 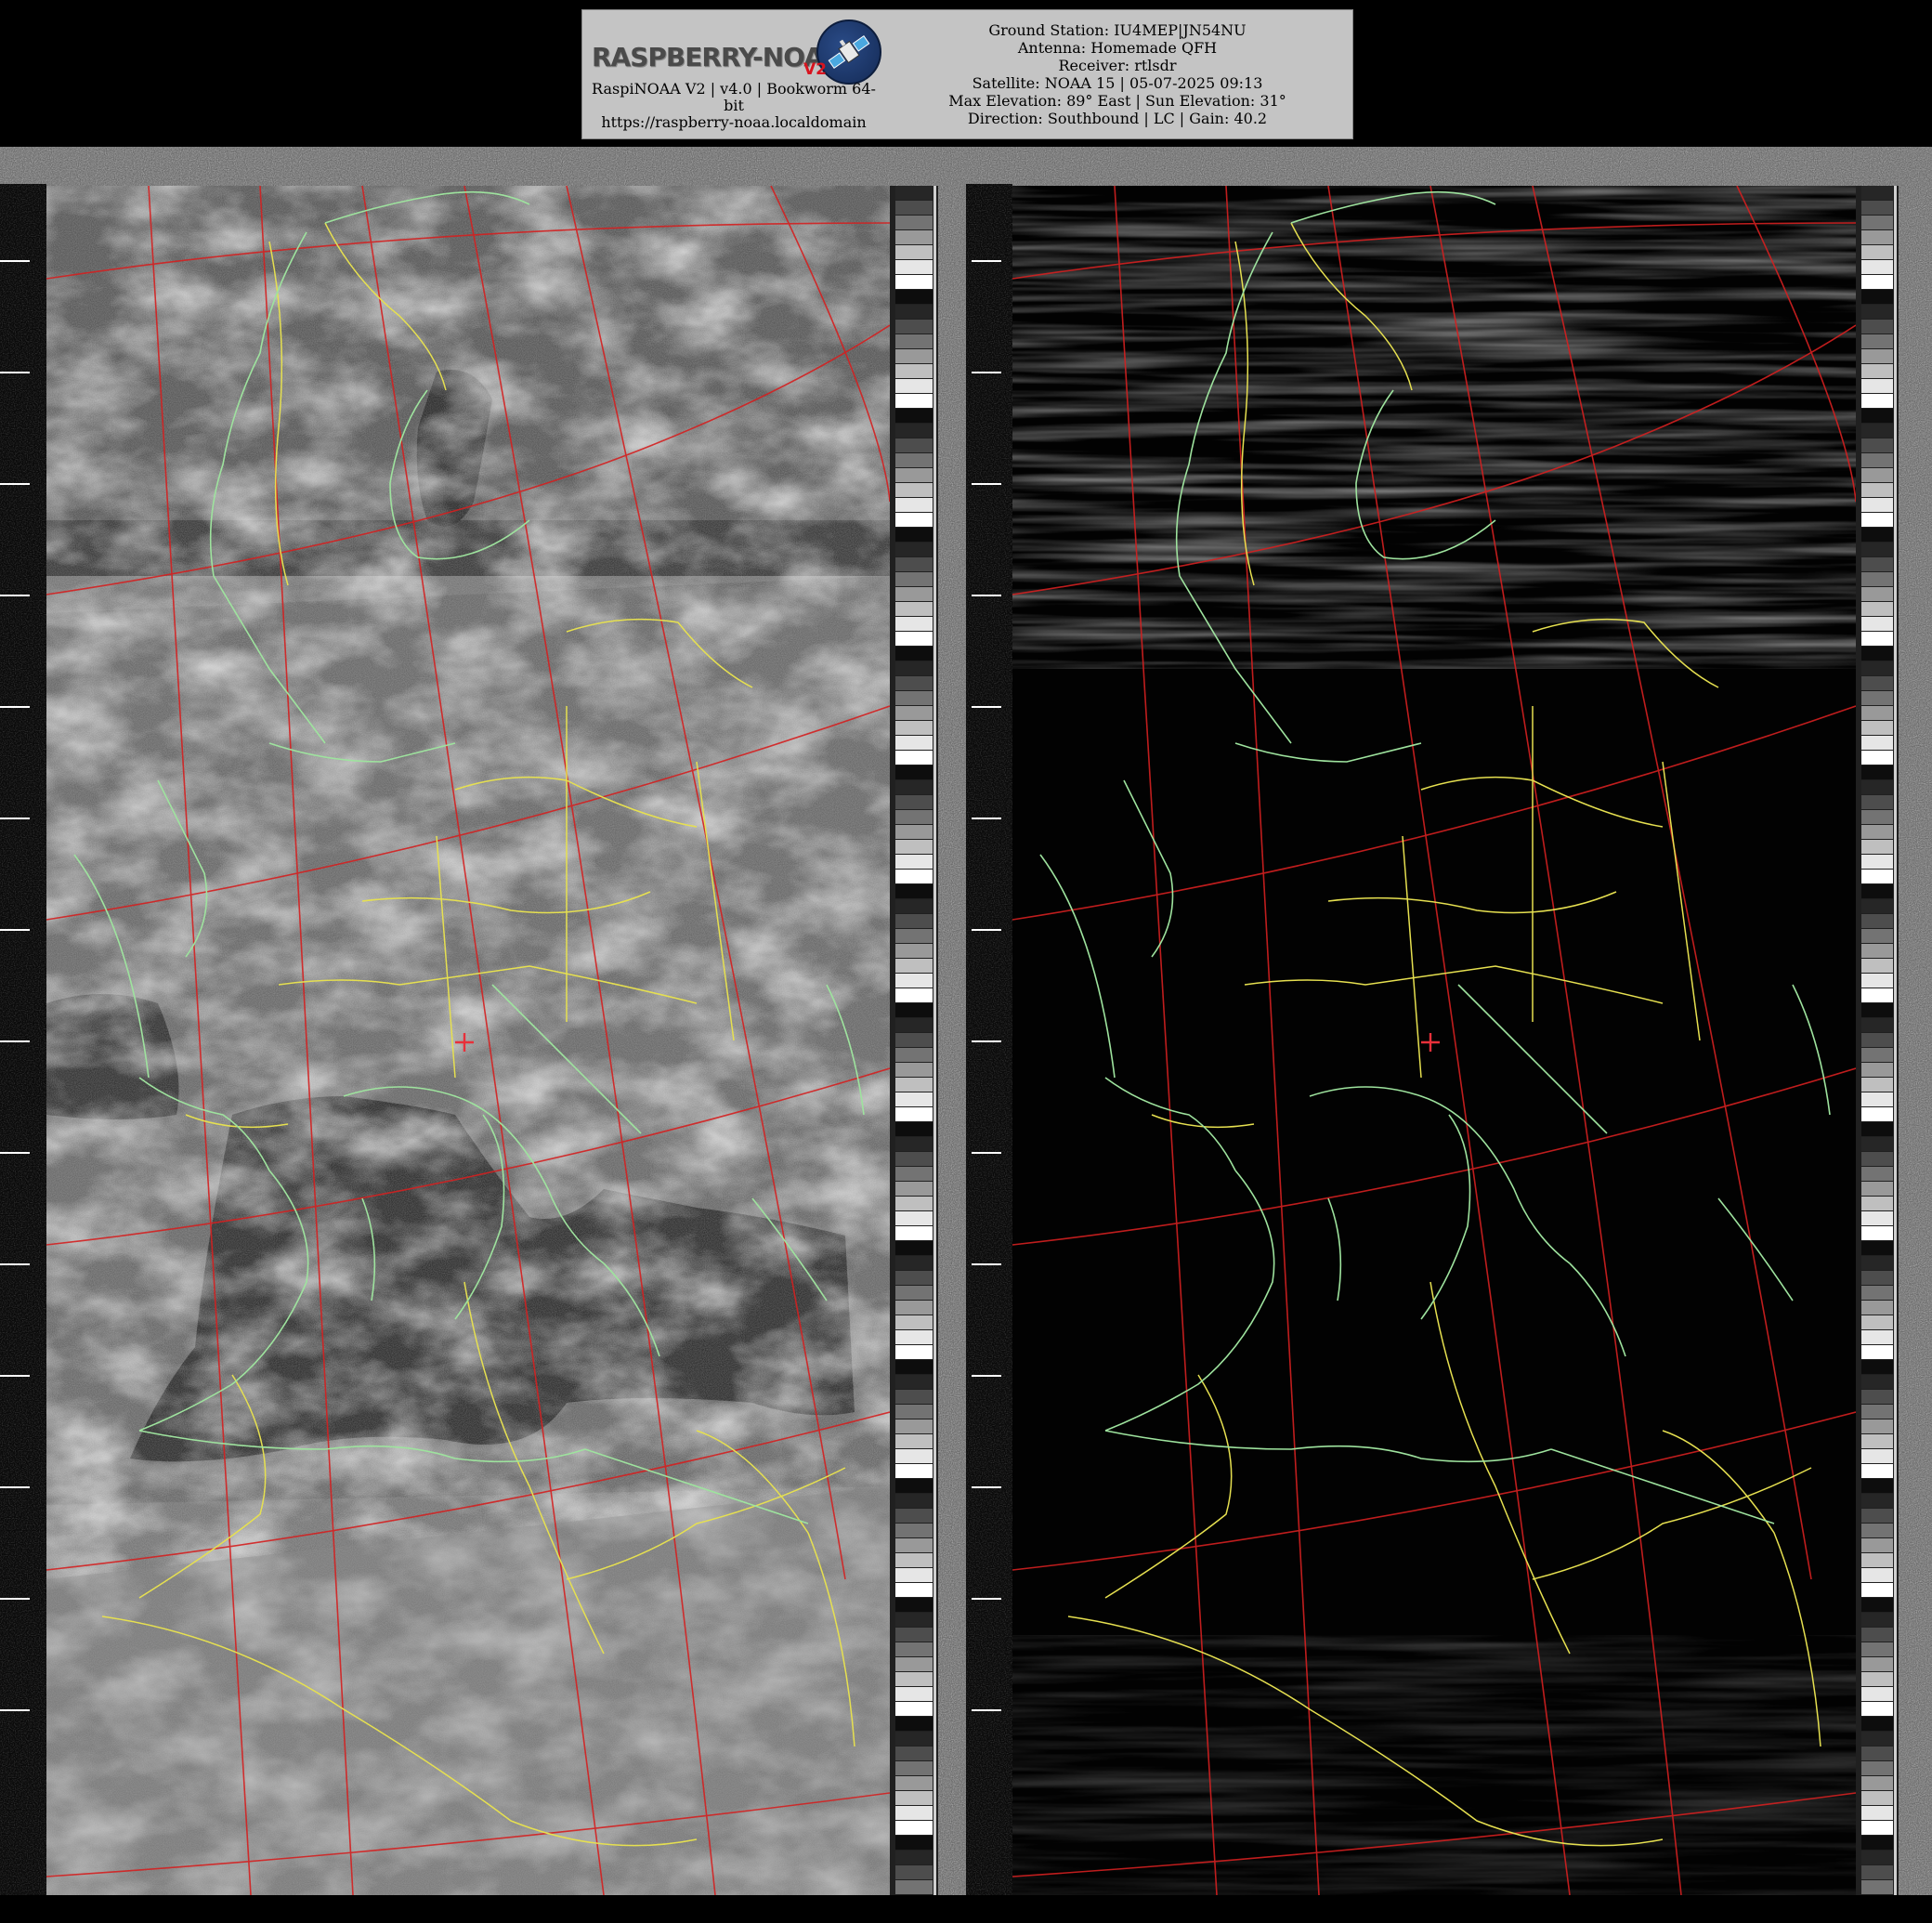 I want to click on antenna-line: Antenna: Homemade QFH, so click(x=1117, y=48).